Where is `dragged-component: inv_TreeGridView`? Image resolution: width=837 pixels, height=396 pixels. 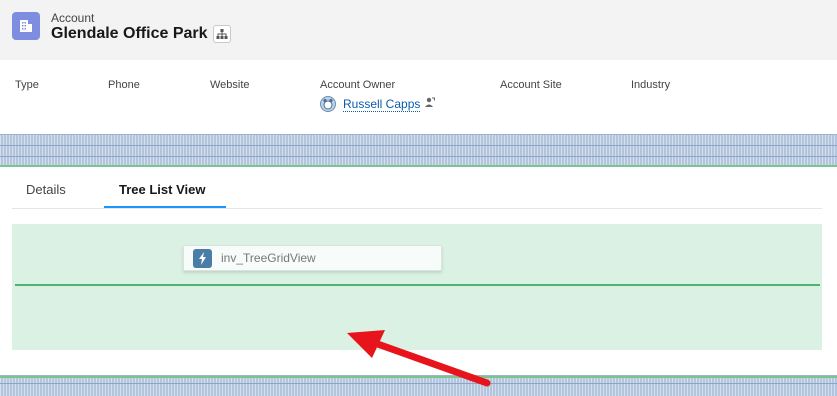 dragged-component: inv_TreeGridView is located at coordinates (312, 258).